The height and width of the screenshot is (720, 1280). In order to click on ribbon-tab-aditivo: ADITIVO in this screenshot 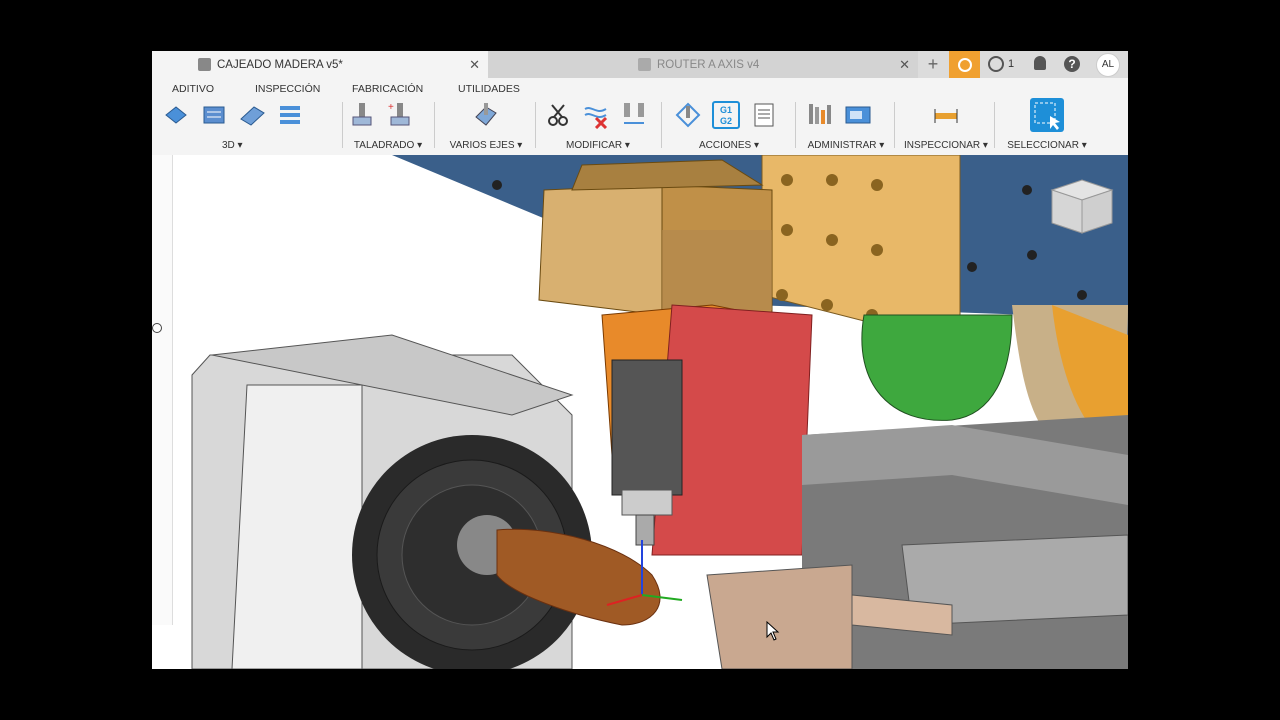, I will do `click(193, 89)`.